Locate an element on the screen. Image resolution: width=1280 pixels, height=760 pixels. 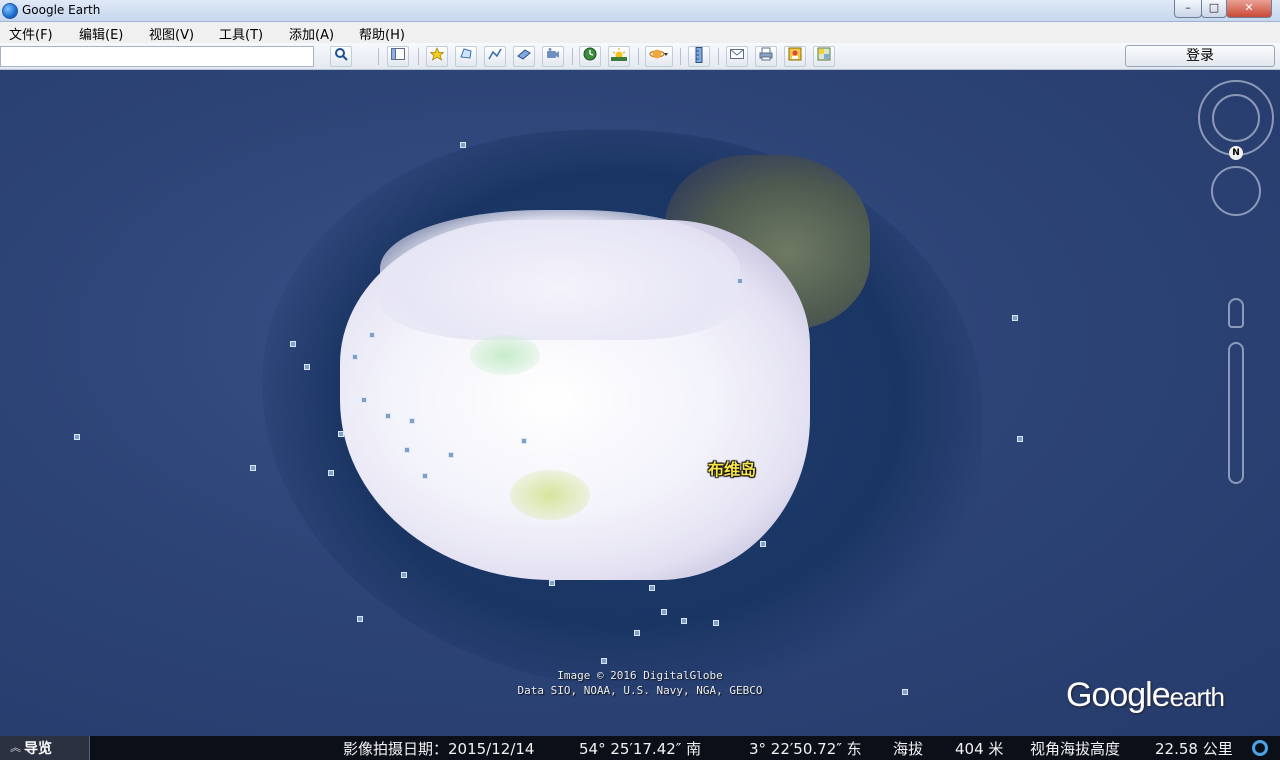
streaming-status-icon is located at coordinates (1260, 748).